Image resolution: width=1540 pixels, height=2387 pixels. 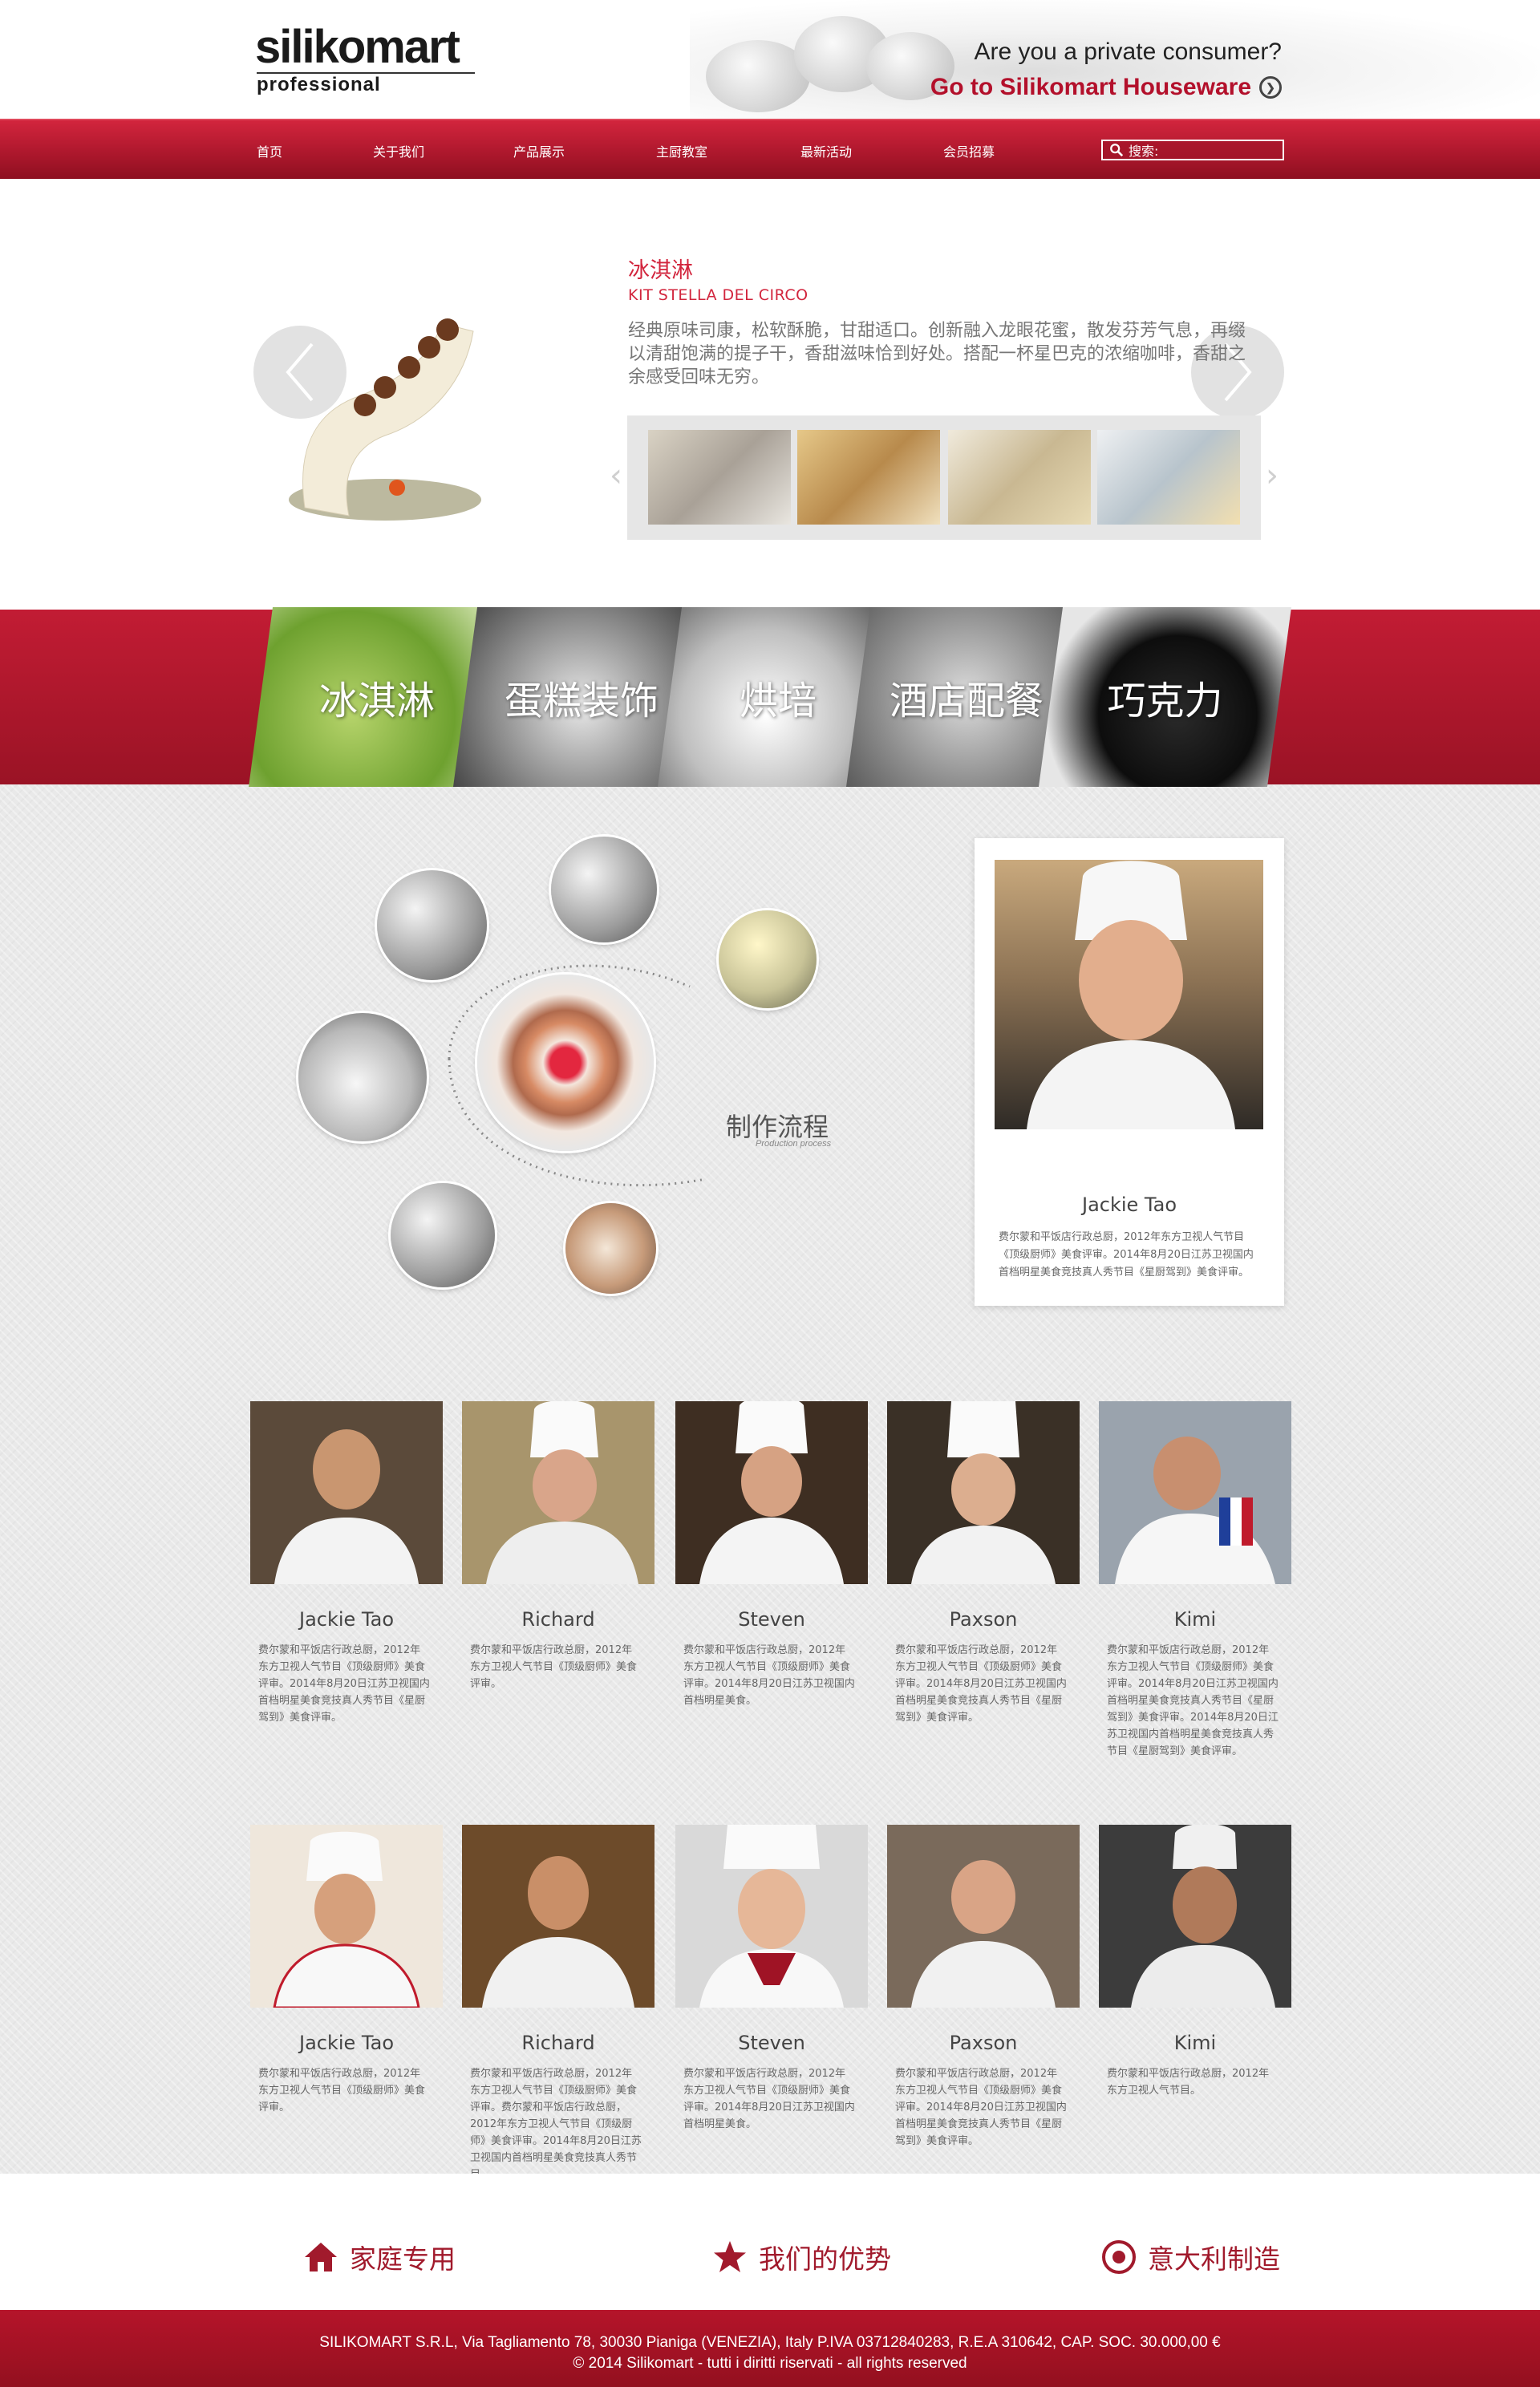 What do you see at coordinates (826, 150) in the screenshot?
I see `nav-item-news: 最新活动` at bounding box center [826, 150].